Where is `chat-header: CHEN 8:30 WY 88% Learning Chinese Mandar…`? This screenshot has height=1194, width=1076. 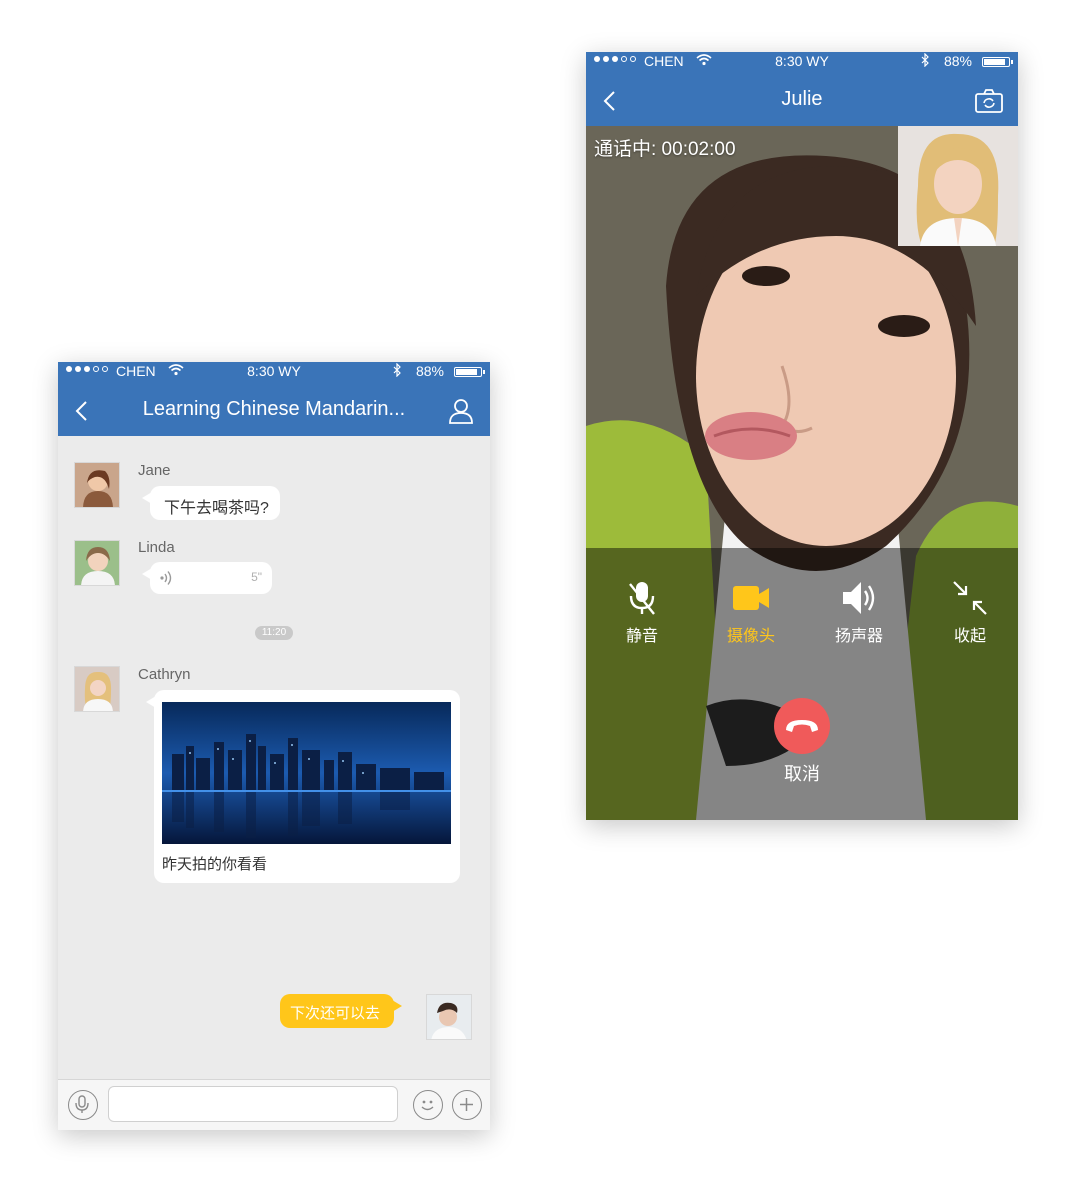 chat-header: CHEN 8:30 WY 88% Learning Chinese Mandar… is located at coordinates (274, 399).